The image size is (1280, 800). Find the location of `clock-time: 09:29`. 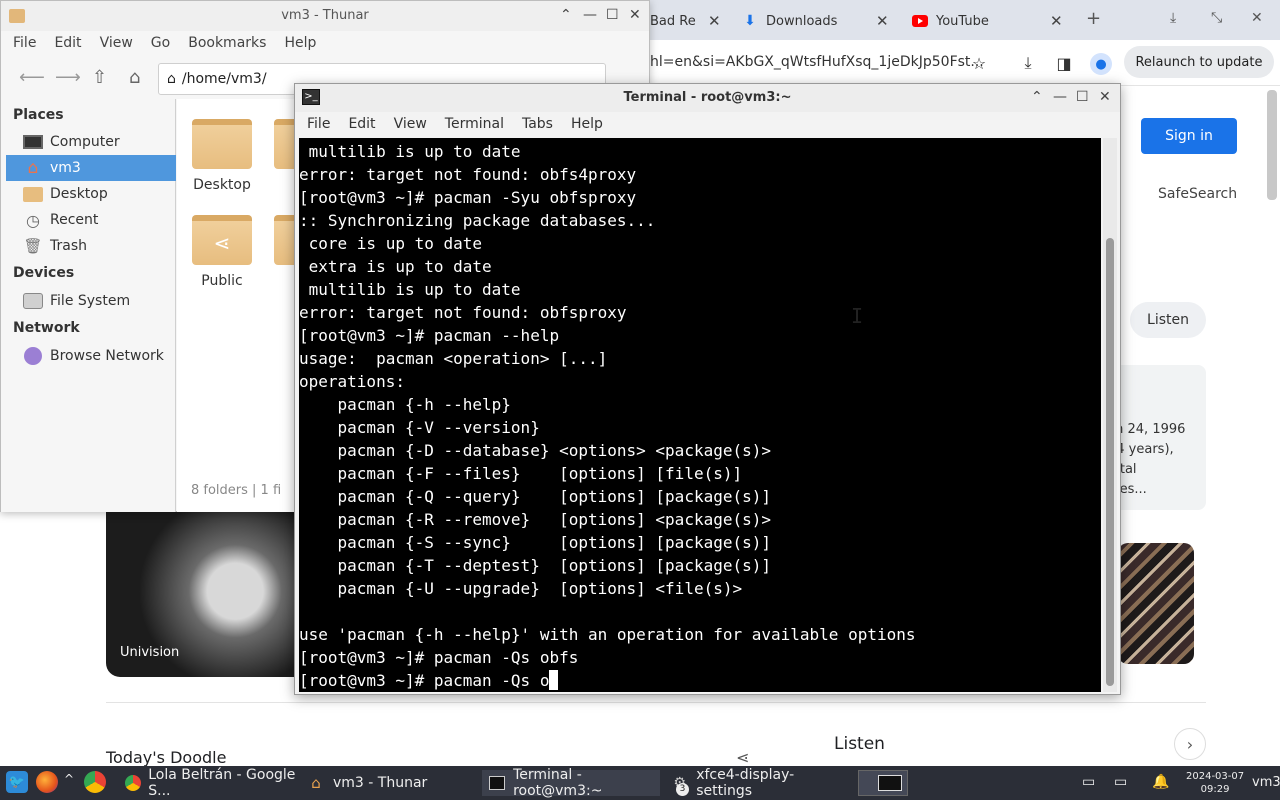

clock-time: 09:29 is located at coordinates (1215, 789).